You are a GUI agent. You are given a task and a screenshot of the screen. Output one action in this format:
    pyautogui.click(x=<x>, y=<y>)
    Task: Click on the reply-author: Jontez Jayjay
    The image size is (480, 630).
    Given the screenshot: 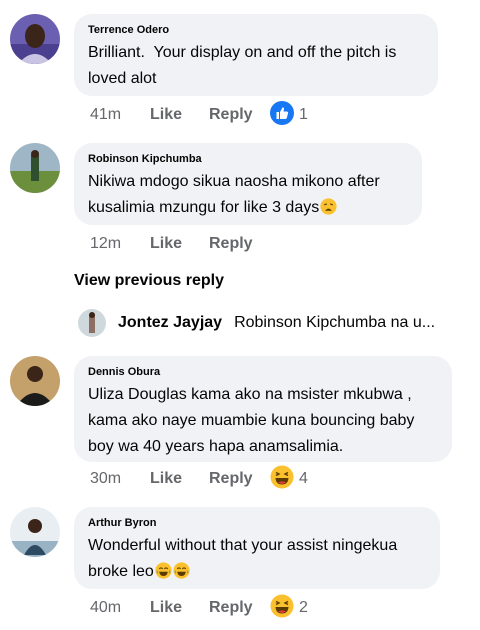 What is the action you would take?
    pyautogui.click(x=170, y=323)
    